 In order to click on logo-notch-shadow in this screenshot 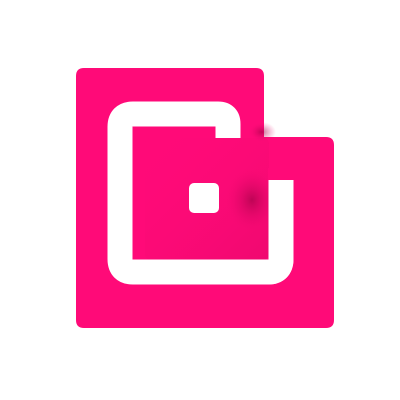, I will do `click(262, 132)`.